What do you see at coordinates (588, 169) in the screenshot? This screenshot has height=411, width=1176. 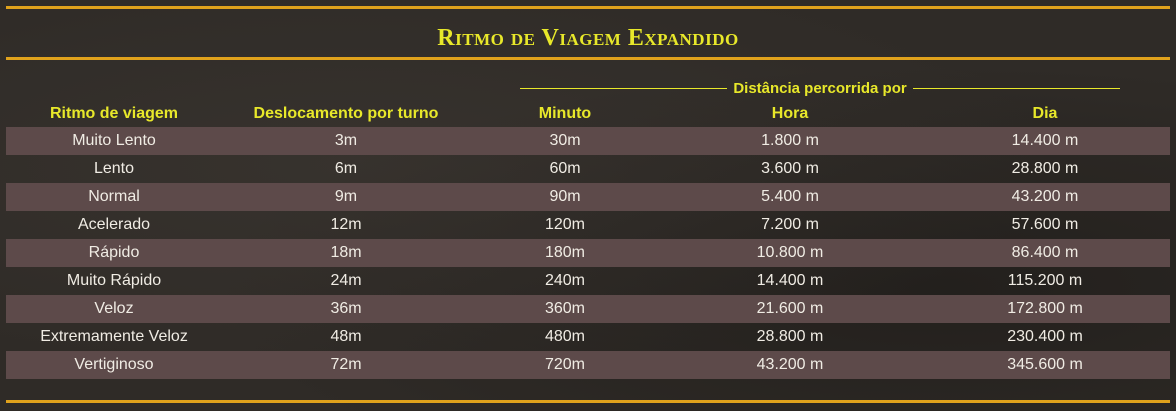 I see `table-row: Lento 6m 60m 3.600 m 28.800 m` at bounding box center [588, 169].